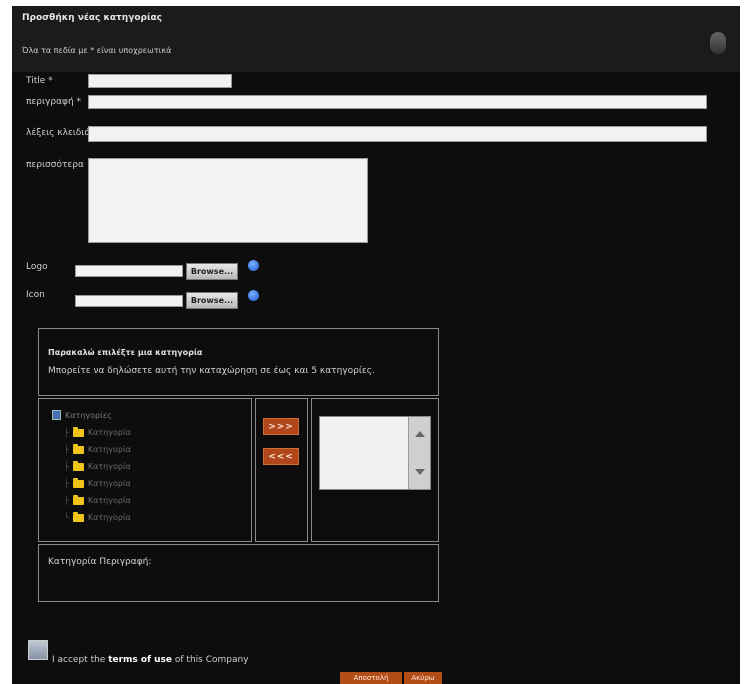  Describe the element at coordinates (56, 415) in the screenshot. I see `root-icon` at that location.